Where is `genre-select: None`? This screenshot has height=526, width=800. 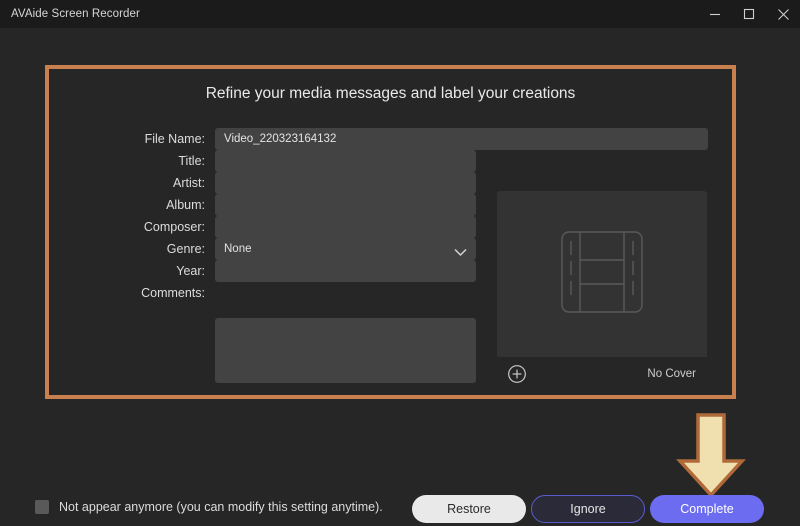
genre-select: None is located at coordinates (345, 249).